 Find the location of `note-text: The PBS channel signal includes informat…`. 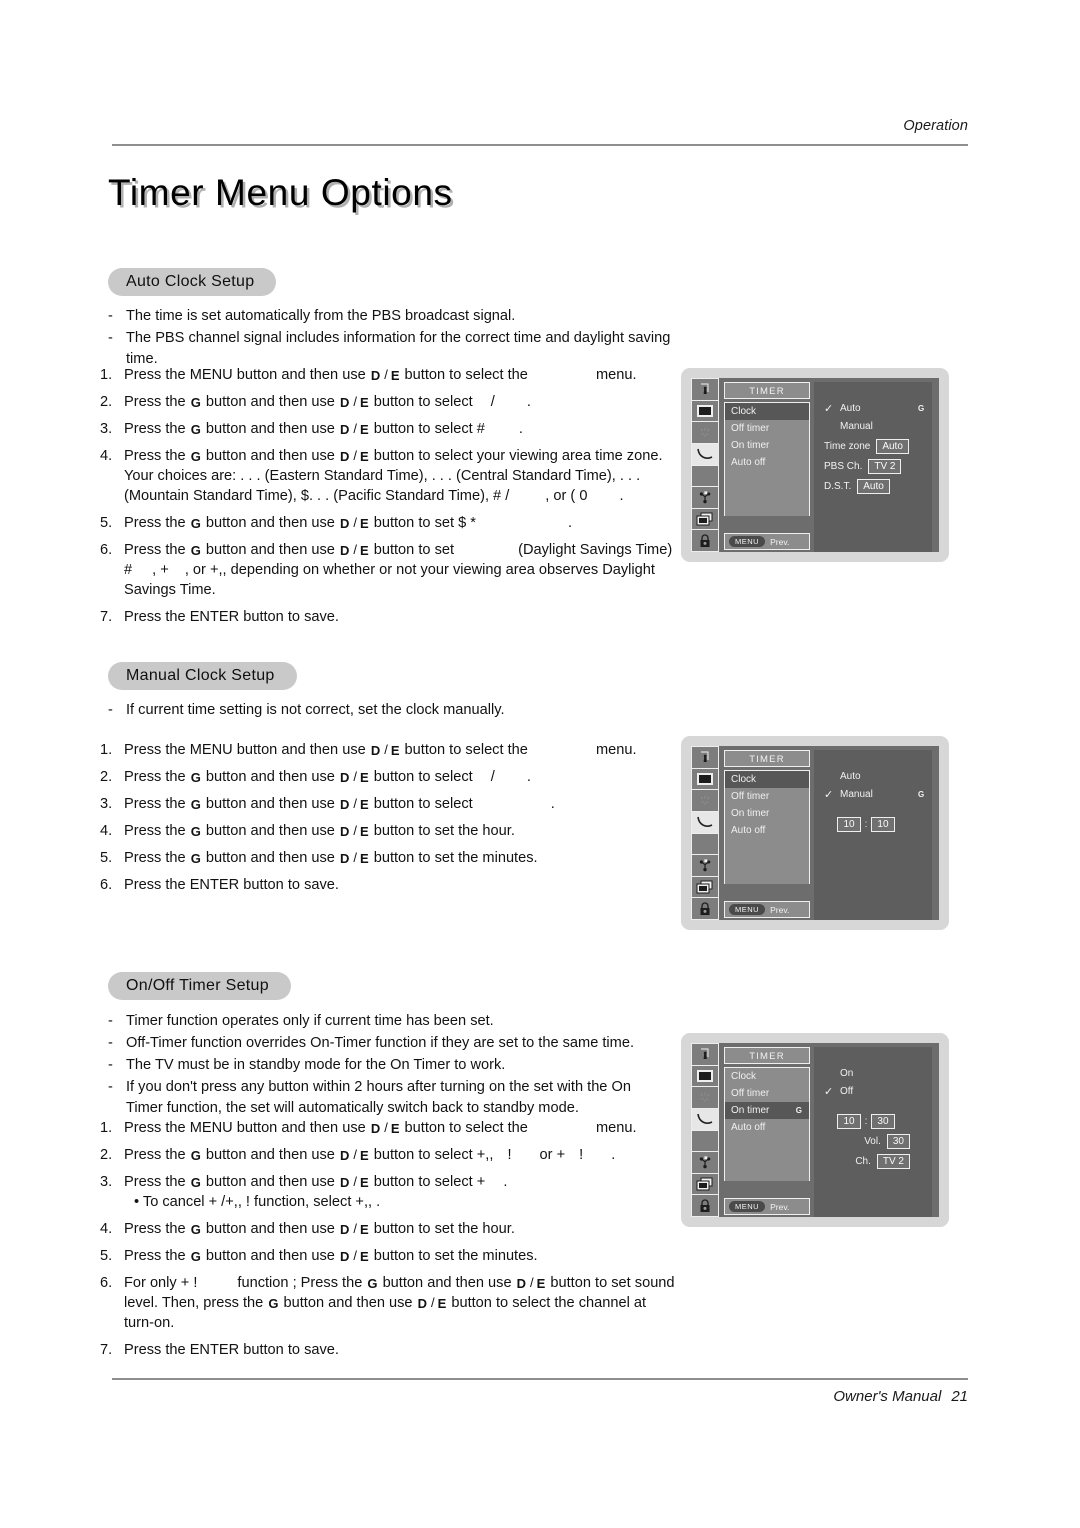

note-text: The PBS channel signal includes informat… is located at coordinates (398, 348).